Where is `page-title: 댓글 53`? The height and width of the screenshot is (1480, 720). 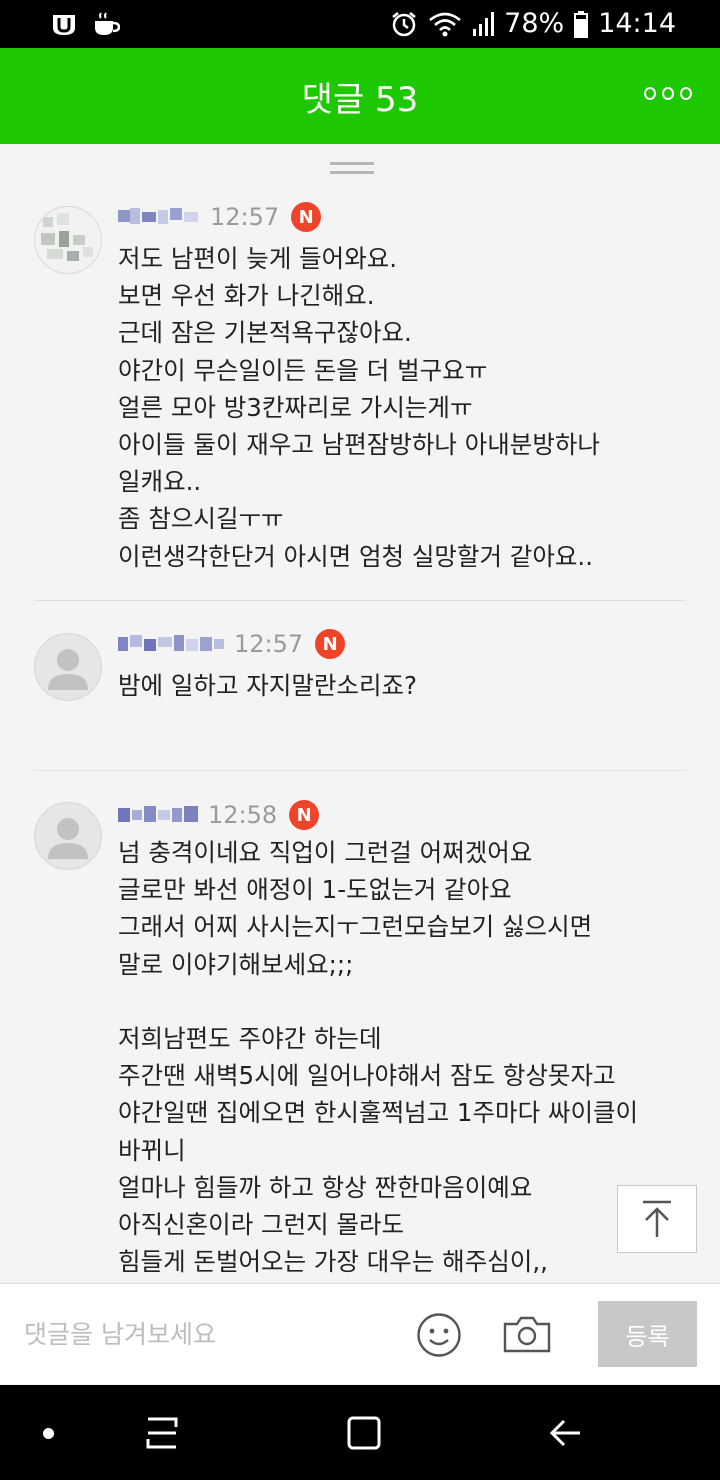
page-title: 댓글 53 is located at coordinates (360, 100).